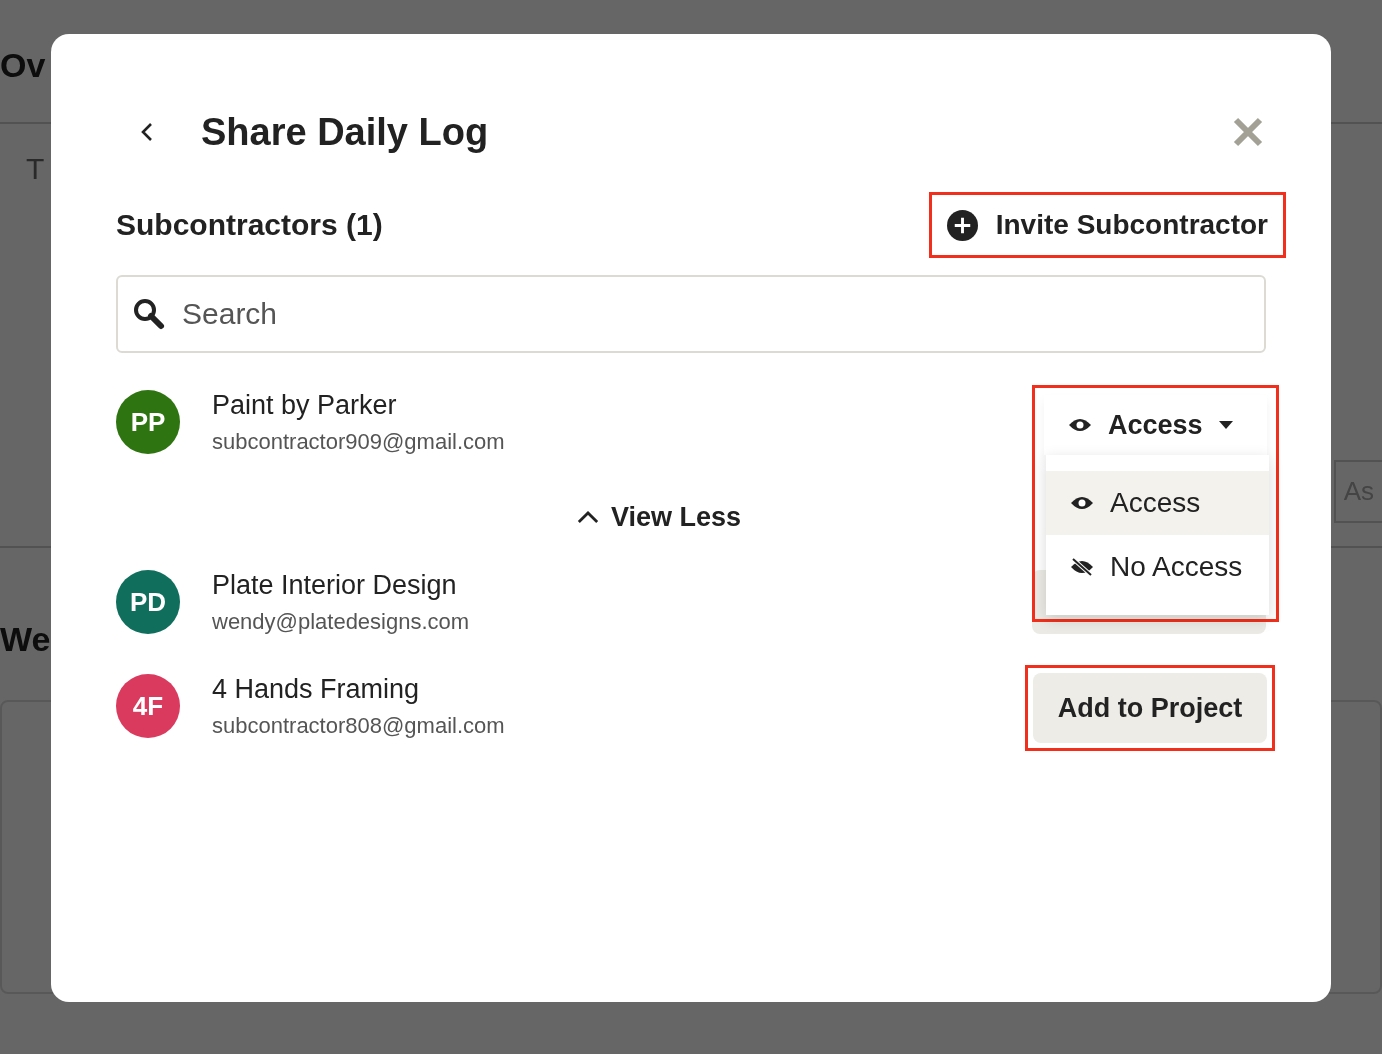 The image size is (1382, 1054). Describe the element at coordinates (1155, 425) in the screenshot. I see `access-dropdown: Access` at that location.